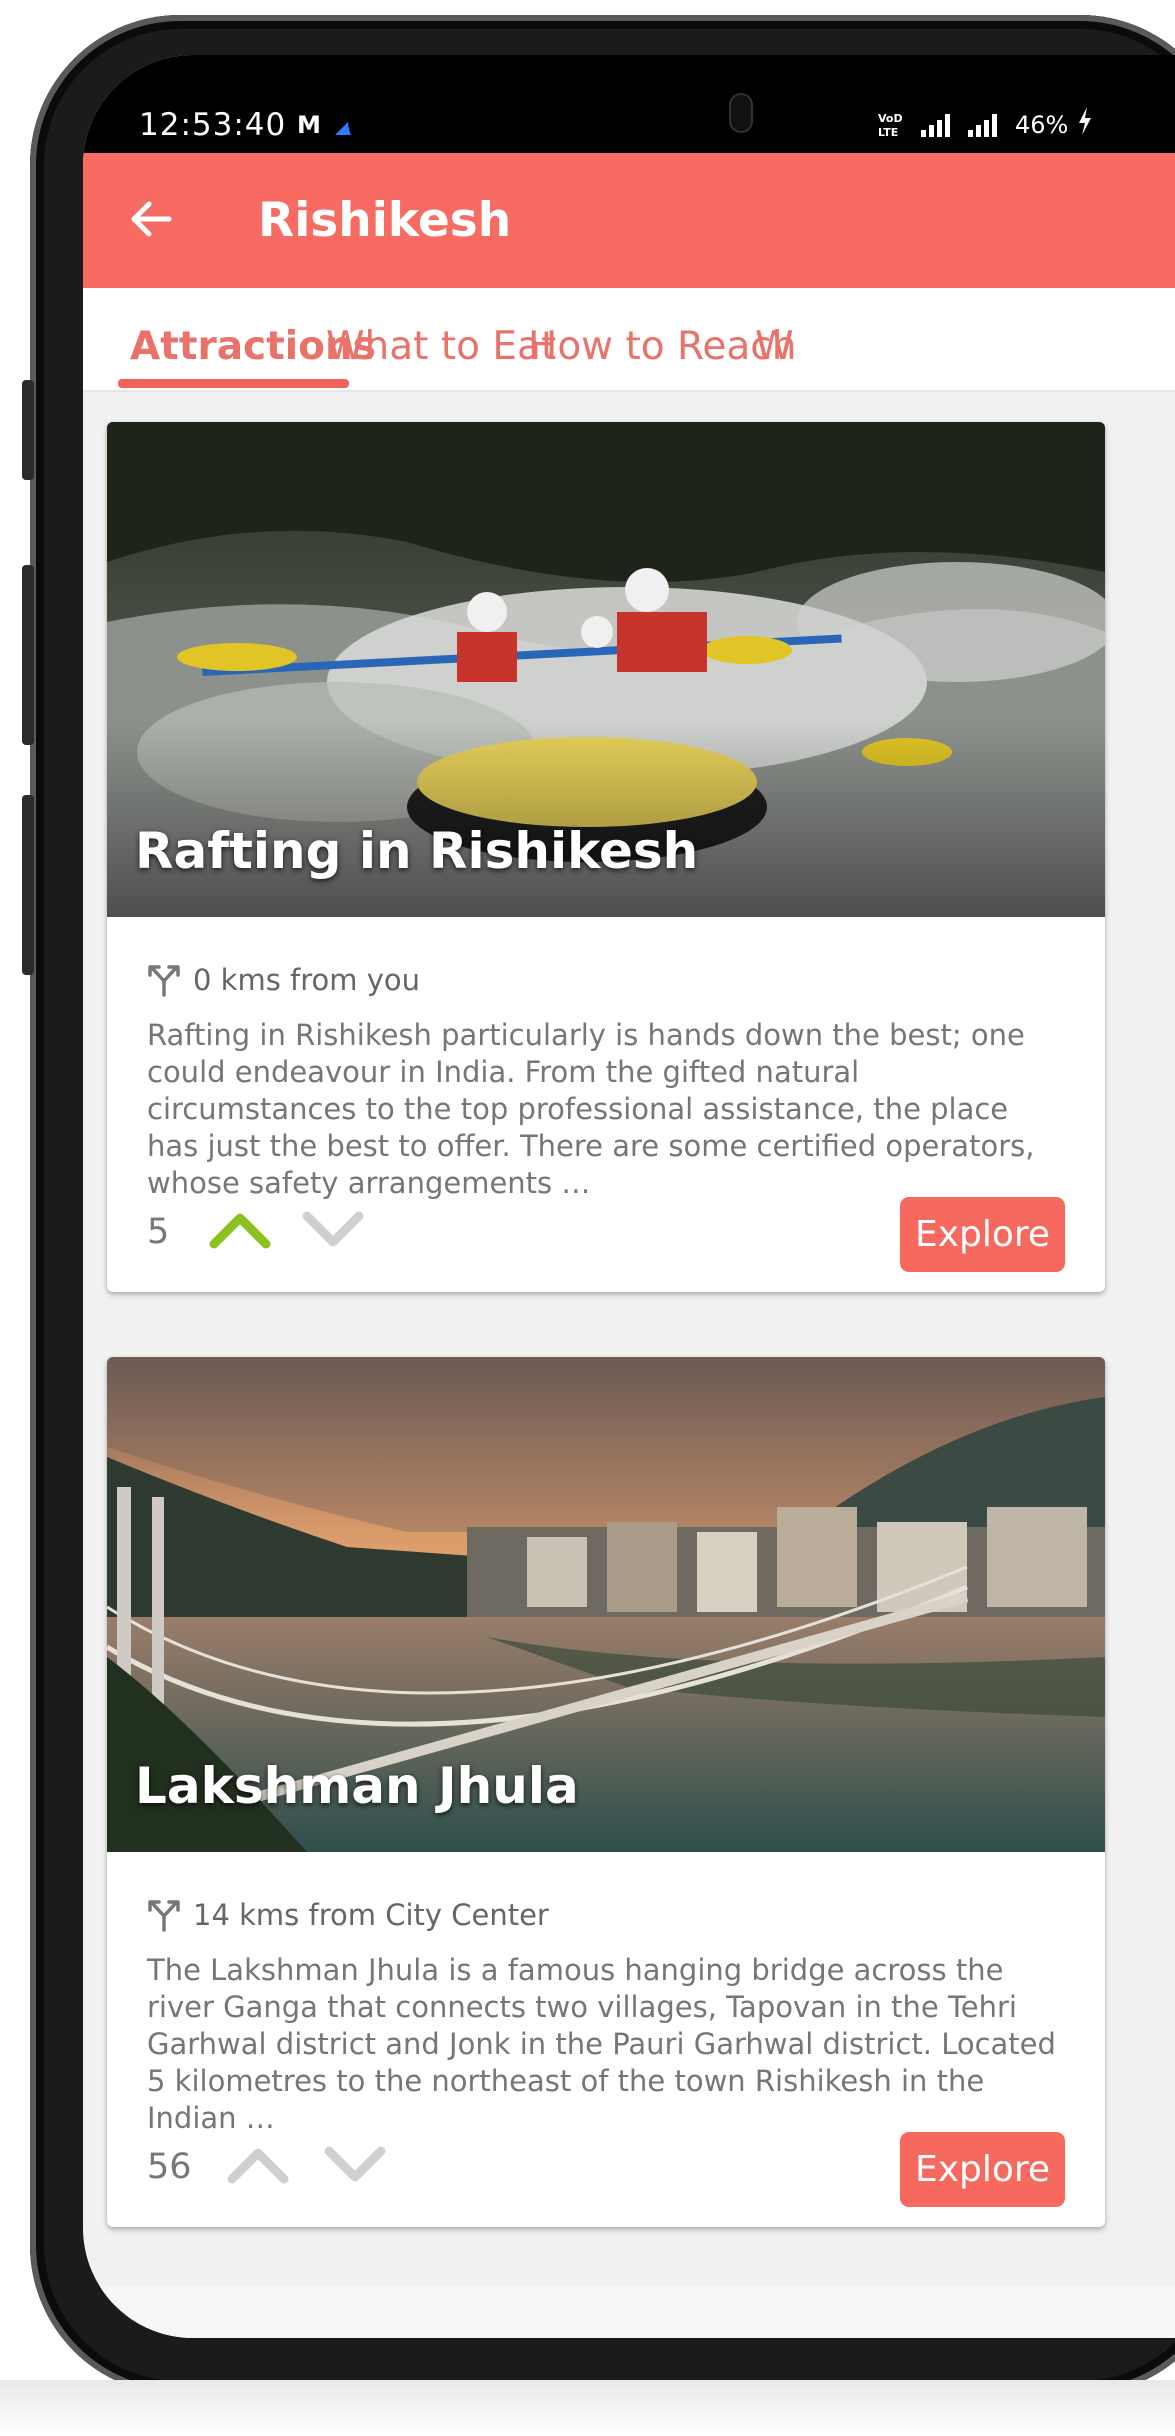 This screenshot has width=1175, height=2436. I want to click on distance-row: 14 kms from City Center, so click(348, 1915).